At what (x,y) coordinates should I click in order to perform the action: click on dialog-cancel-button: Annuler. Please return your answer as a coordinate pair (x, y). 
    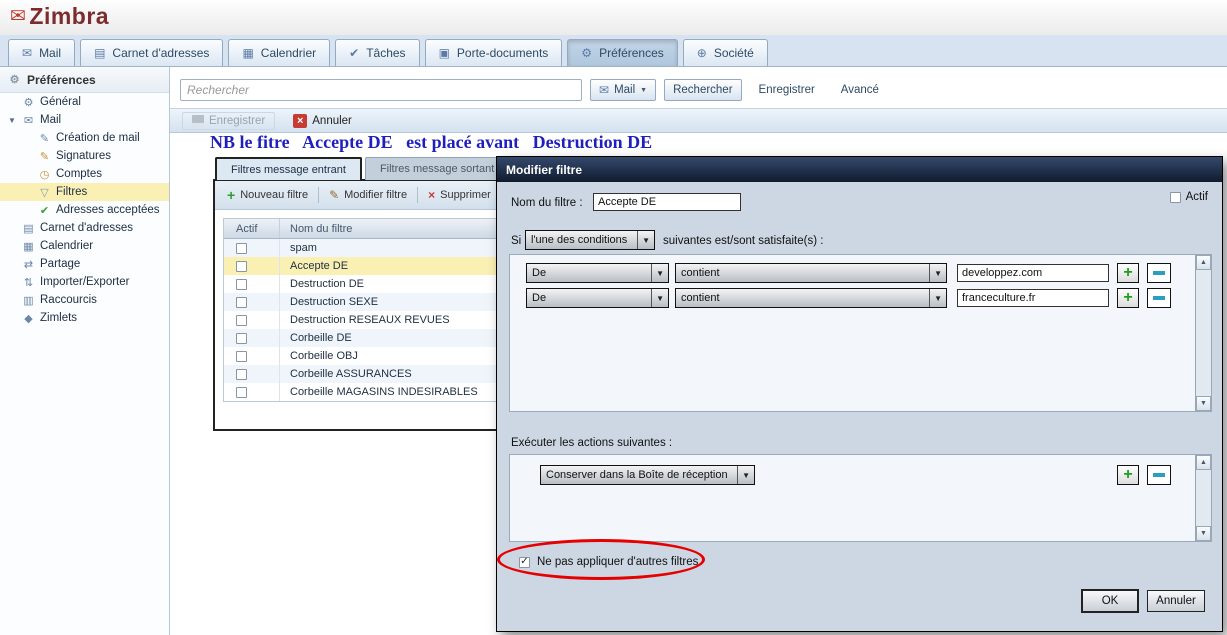
    Looking at the image, I should click on (1176, 601).